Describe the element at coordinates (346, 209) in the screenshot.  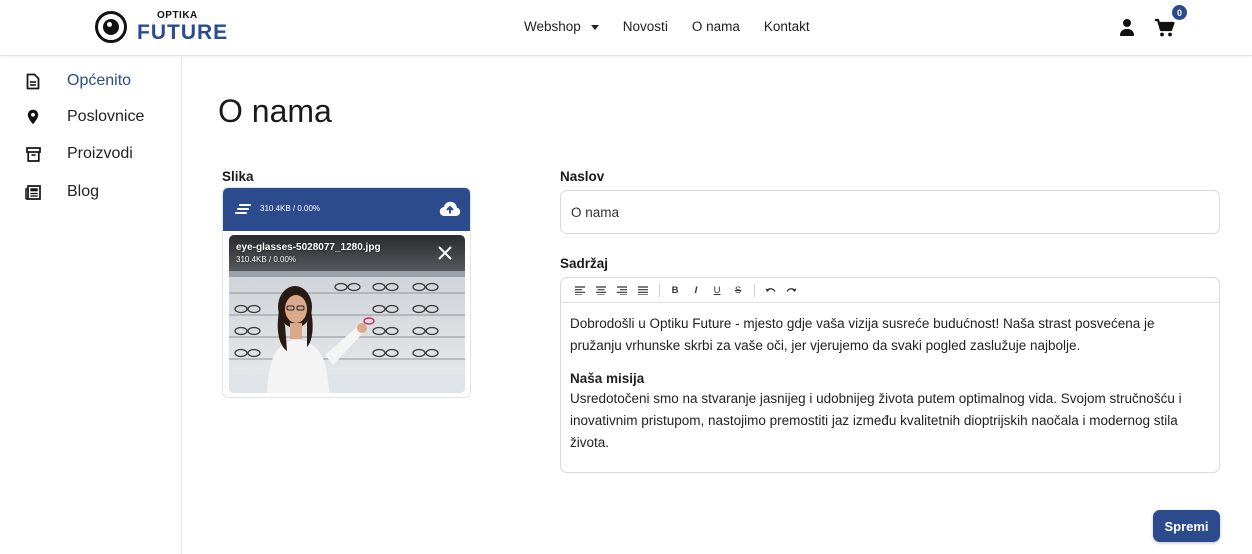
I see `upload-status-bar: 310.4KB / 0.00%` at that location.